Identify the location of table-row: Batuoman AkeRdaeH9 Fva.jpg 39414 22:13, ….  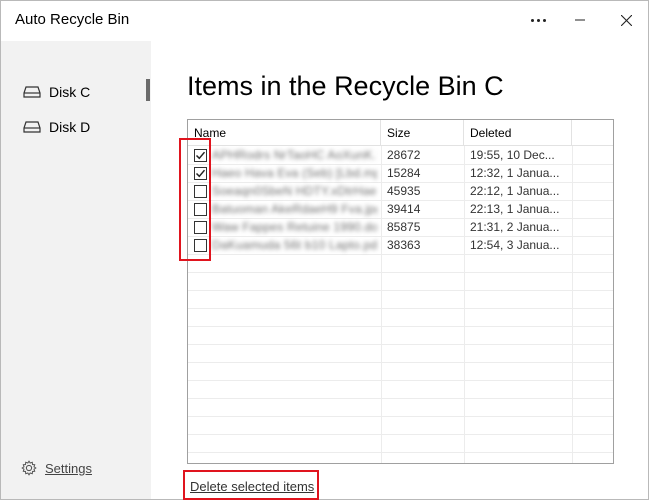
(400, 209).